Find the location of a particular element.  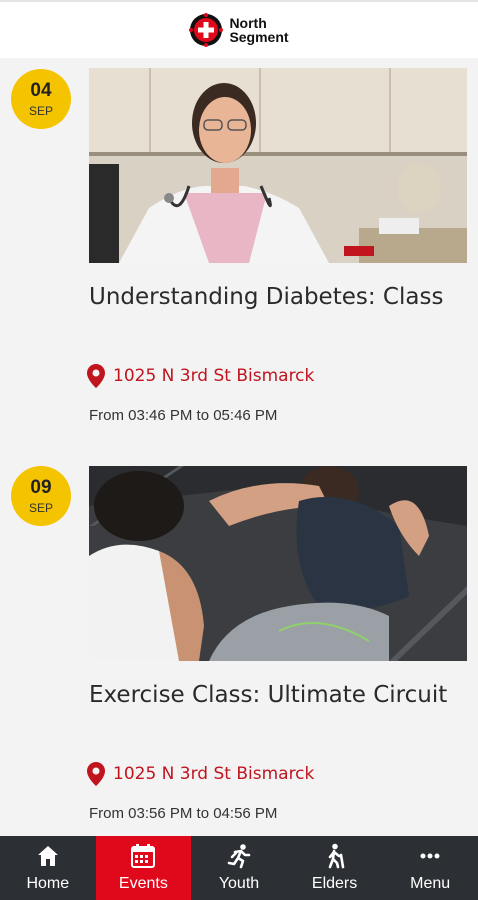

brand-name: North Segment is located at coordinates (258, 30).